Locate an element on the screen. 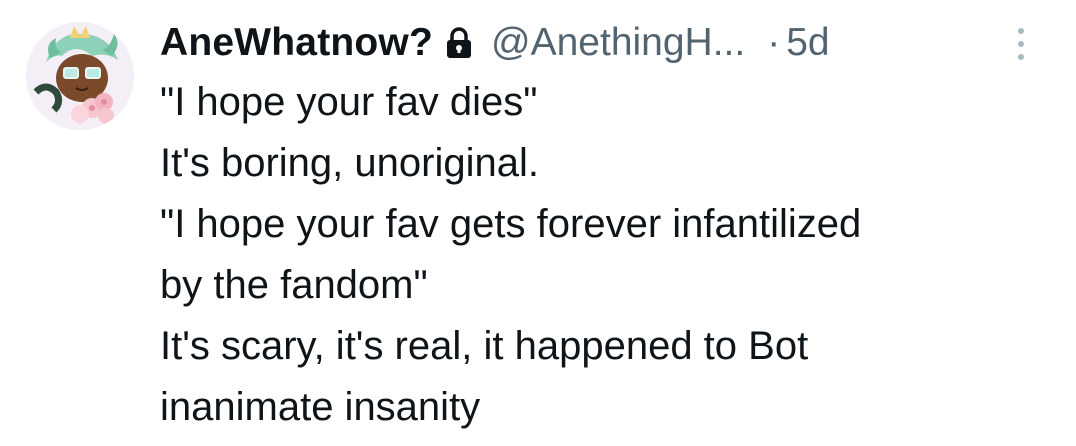 The height and width of the screenshot is (446, 1076). tweet-text-line: It's boring, unoriginal. is located at coordinates (349, 163).